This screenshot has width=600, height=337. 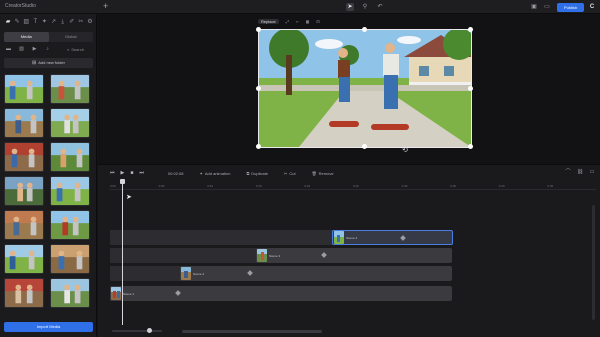 What do you see at coordinates (258, 29) in the screenshot?
I see `resize-handle-top-left` at bounding box center [258, 29].